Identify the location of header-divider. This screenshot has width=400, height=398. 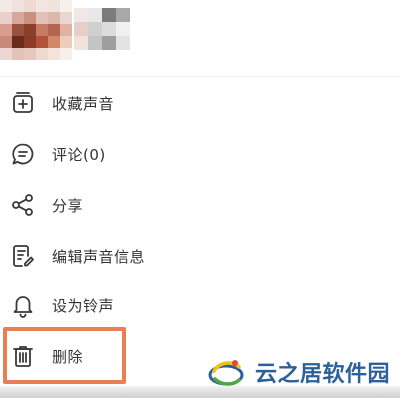
(200, 76).